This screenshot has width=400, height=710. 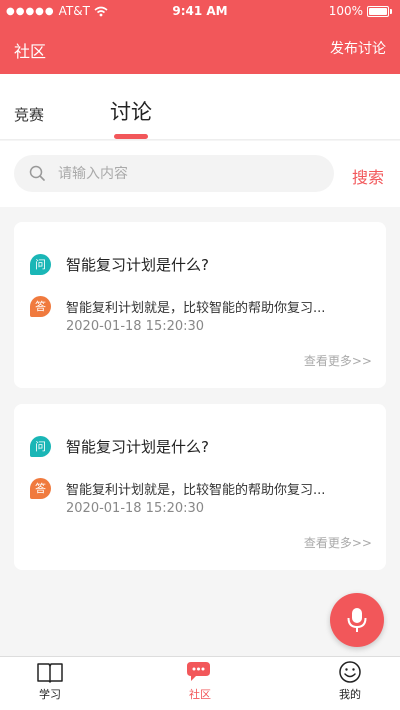 What do you see at coordinates (198, 671) in the screenshot?
I see `chat-icon` at bounding box center [198, 671].